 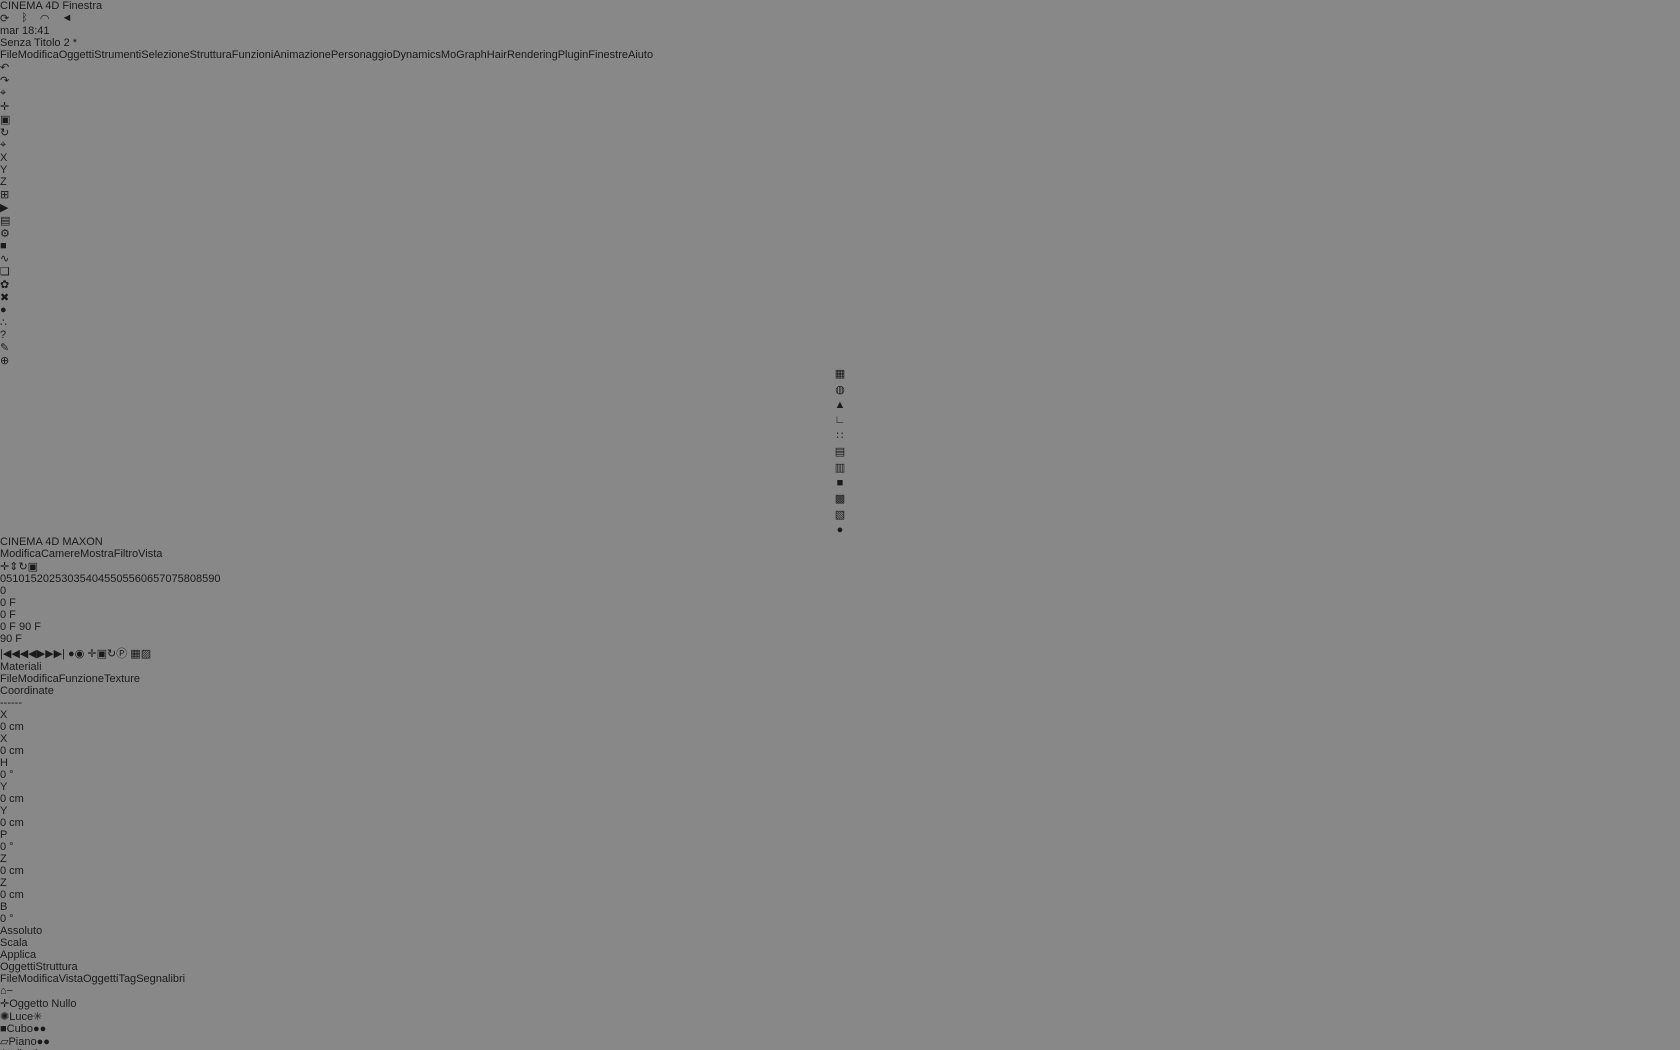 What do you see at coordinates (25, 31) in the screenshot?
I see `menubar-clock: mar 18:41` at bounding box center [25, 31].